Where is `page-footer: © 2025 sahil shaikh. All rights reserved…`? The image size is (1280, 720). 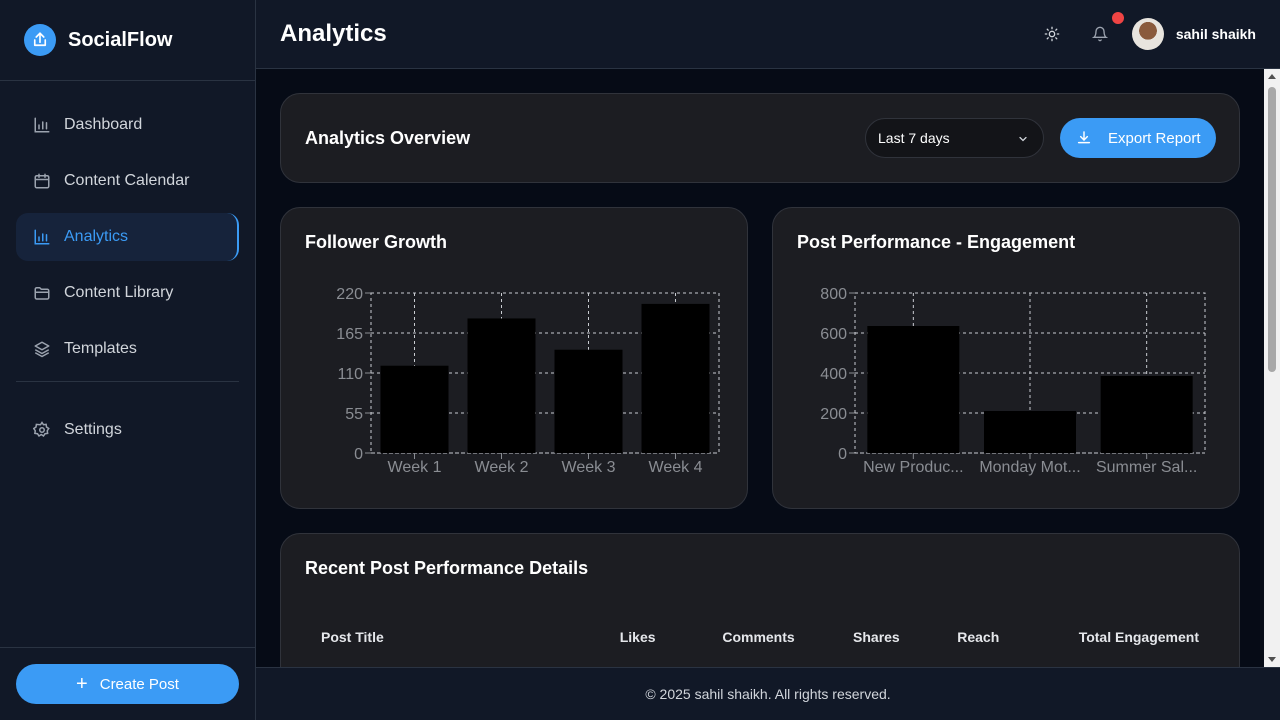 page-footer: © 2025 sahil shaikh. All rights reserved… is located at coordinates (768, 693).